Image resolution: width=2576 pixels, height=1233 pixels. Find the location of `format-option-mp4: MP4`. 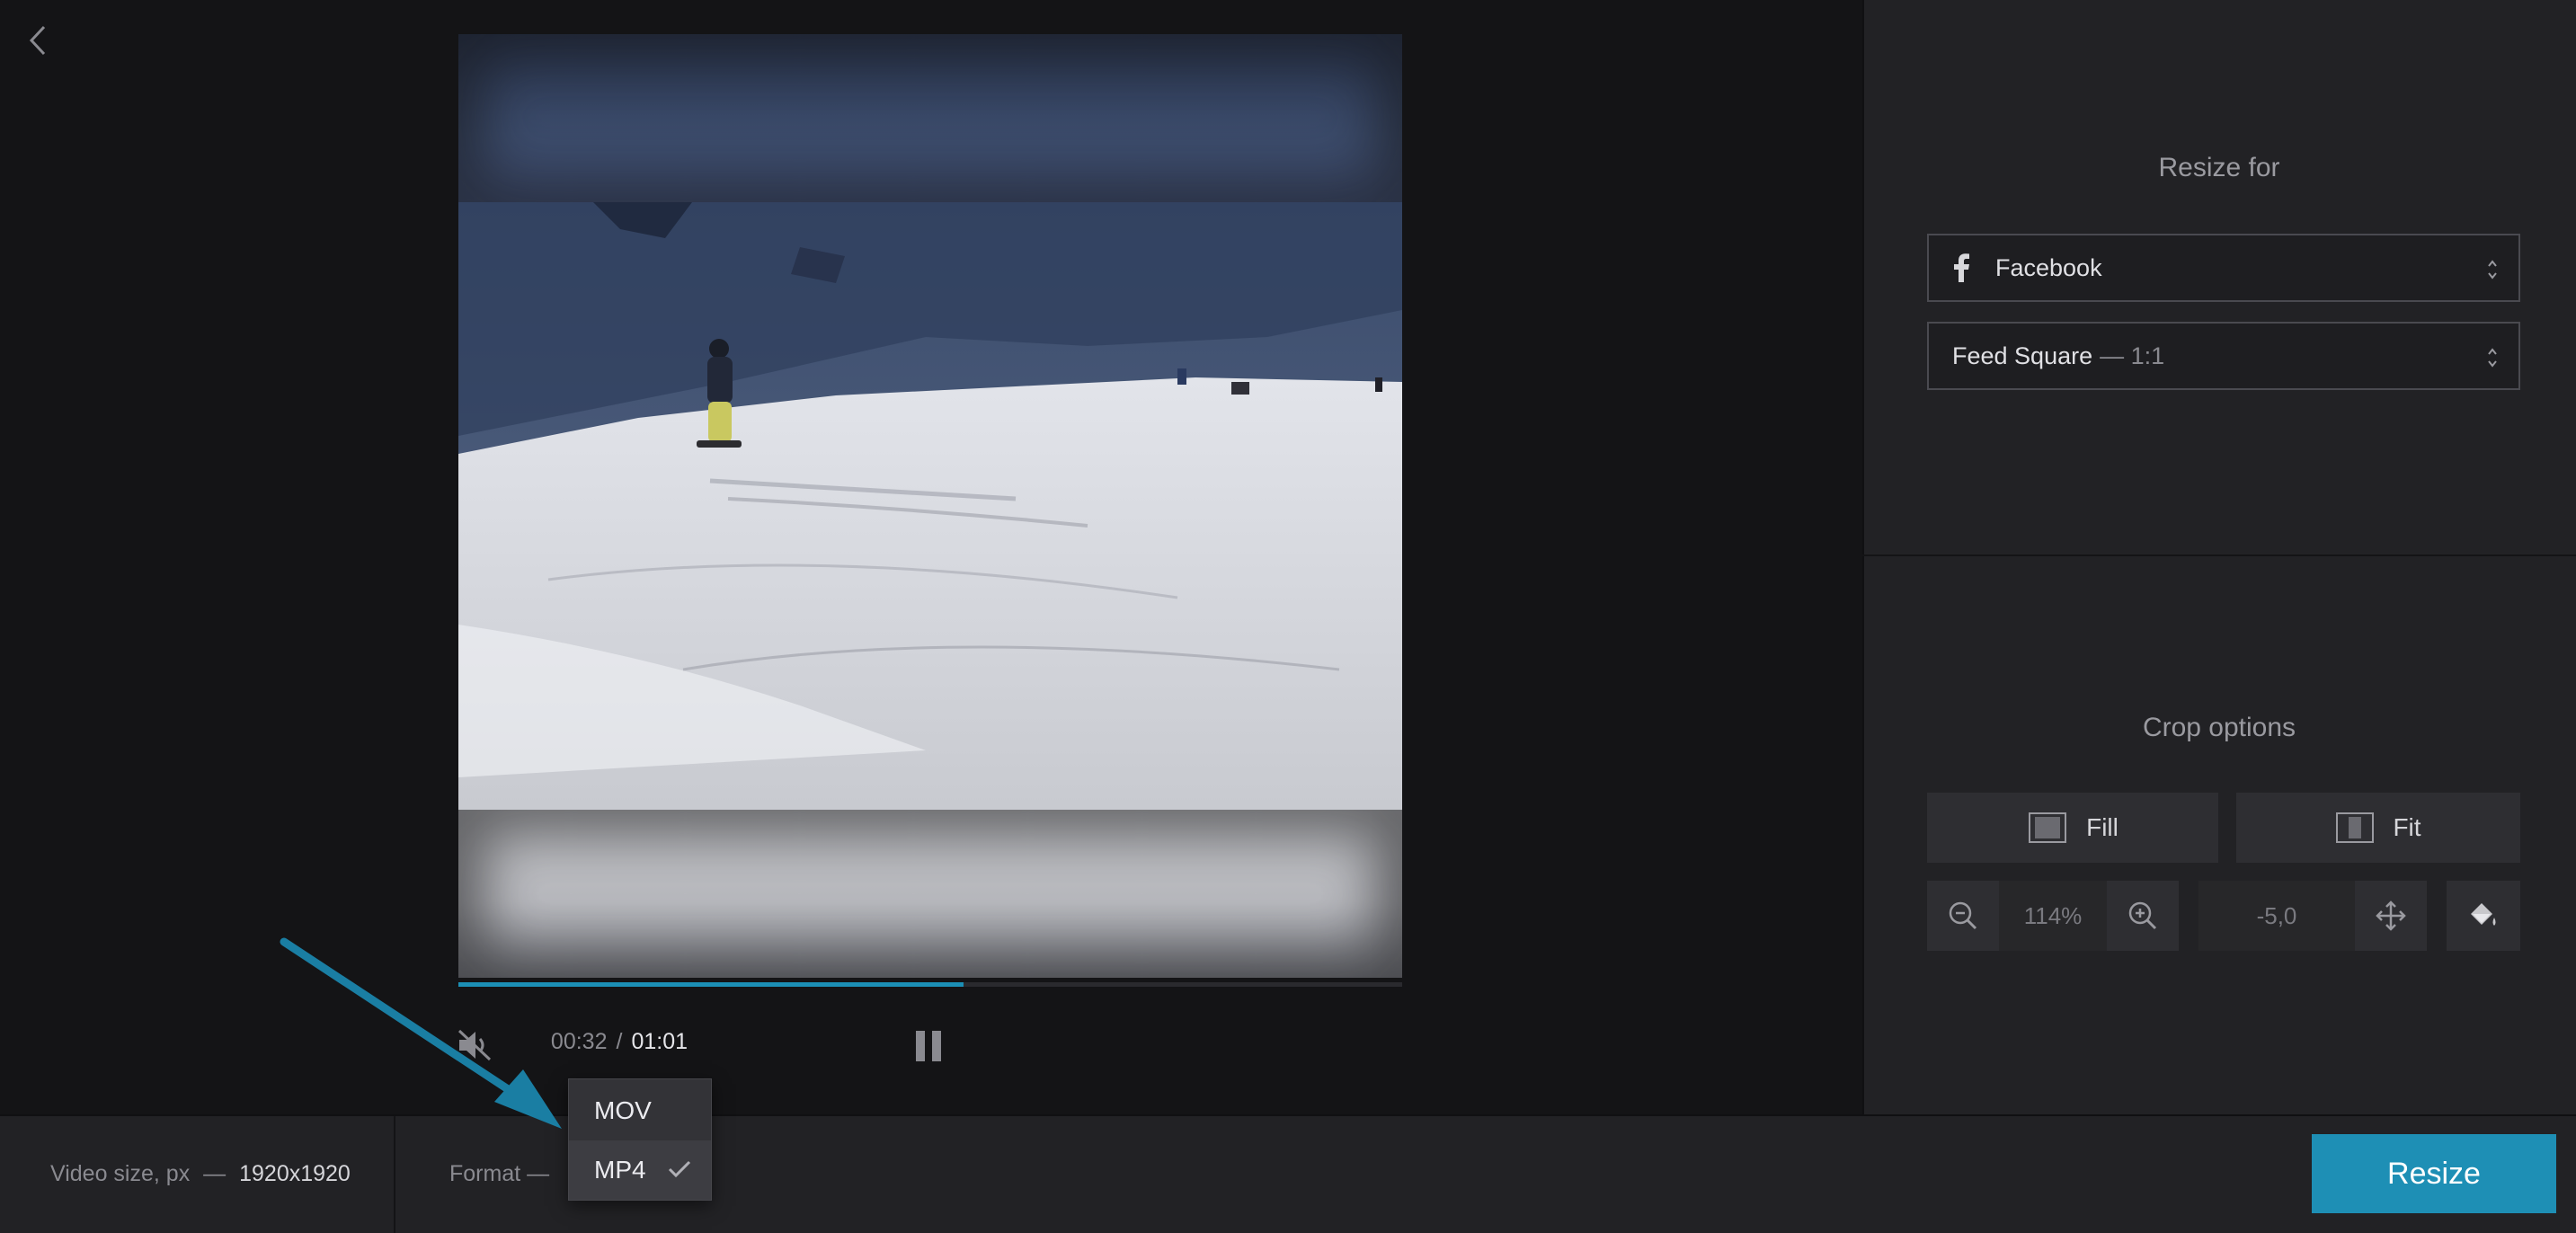

format-option-mp4: MP4 is located at coordinates (640, 1170).